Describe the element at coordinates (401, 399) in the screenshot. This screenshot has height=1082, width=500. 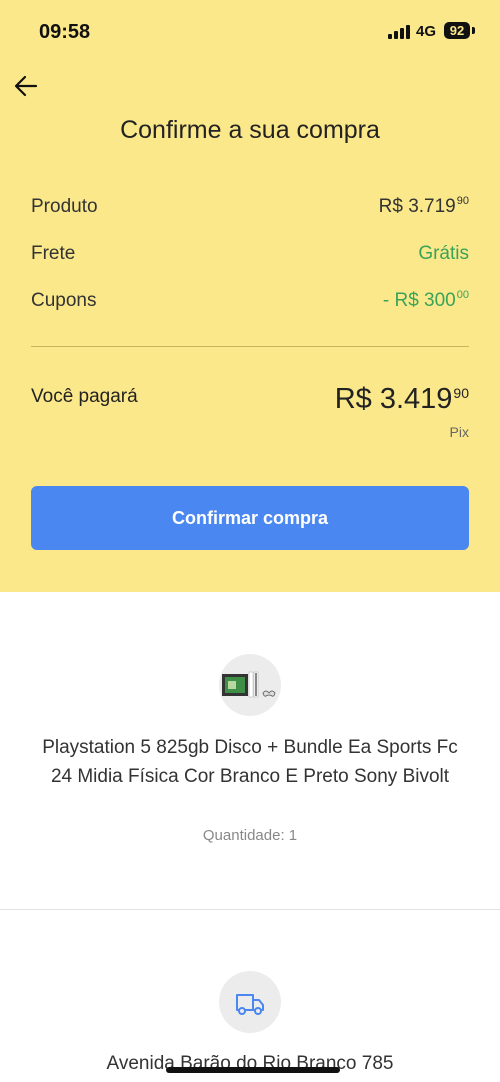
I see `total-value: R$ 3.41990` at that location.